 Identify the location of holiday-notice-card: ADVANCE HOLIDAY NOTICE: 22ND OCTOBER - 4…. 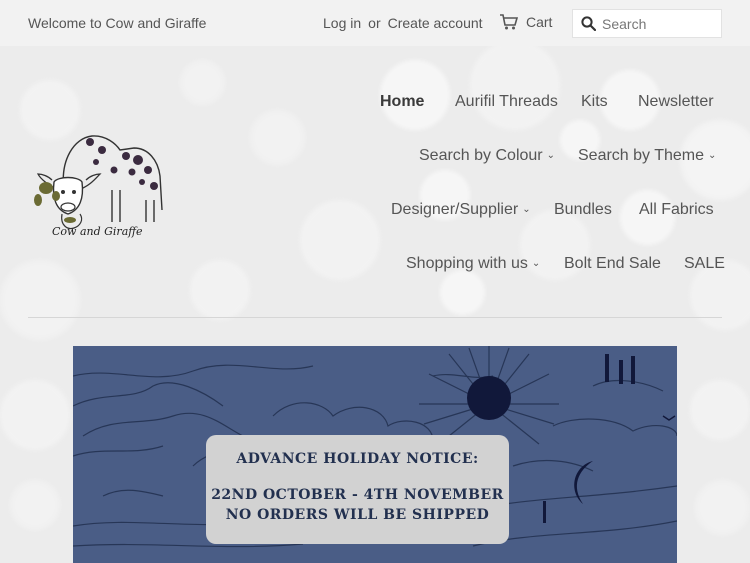
(357, 489).